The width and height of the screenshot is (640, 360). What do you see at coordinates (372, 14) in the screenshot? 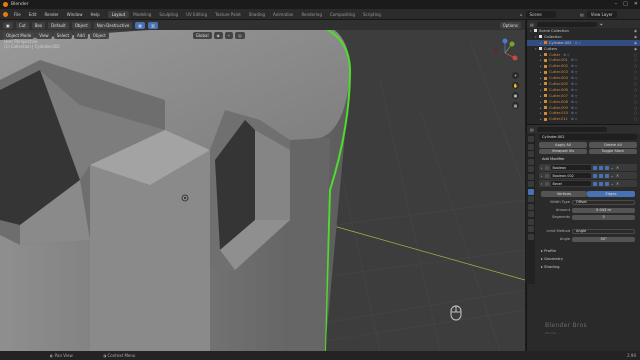
I see `tab-scripting: Scripting` at bounding box center [372, 14].